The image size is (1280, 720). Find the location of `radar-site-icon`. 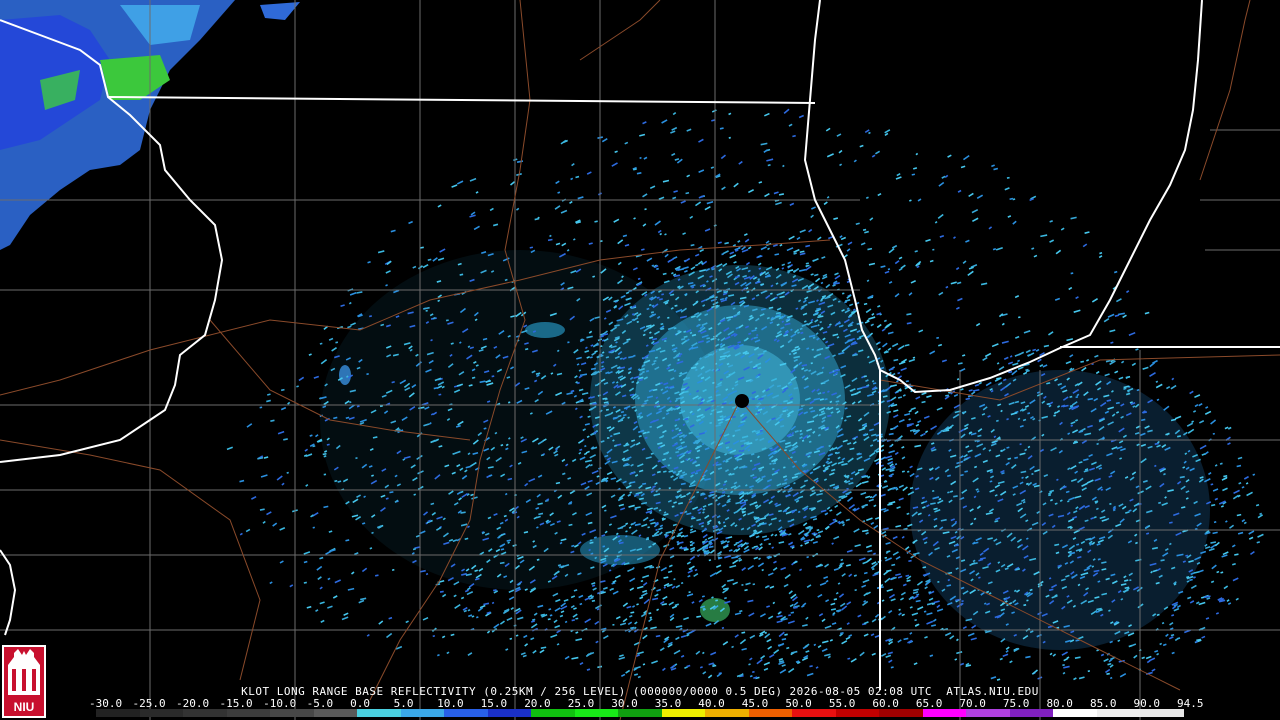

radar-site-icon is located at coordinates (742, 401).